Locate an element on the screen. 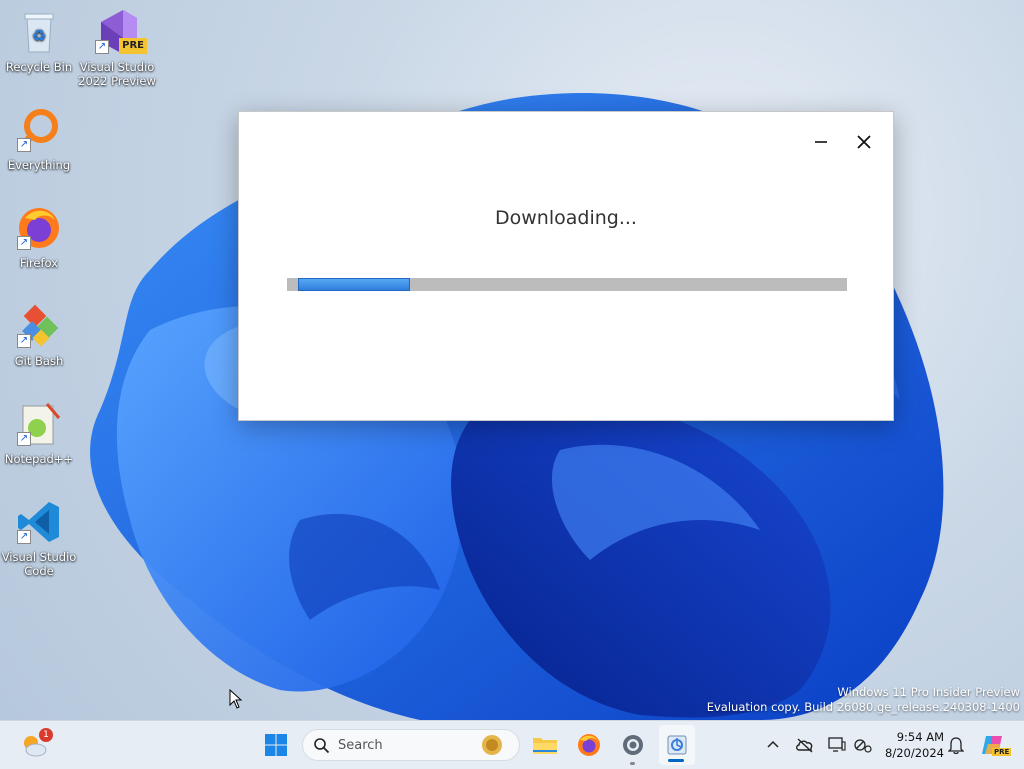 The height and width of the screenshot is (769, 1024). tray-overflow-button is located at coordinates (773, 745).